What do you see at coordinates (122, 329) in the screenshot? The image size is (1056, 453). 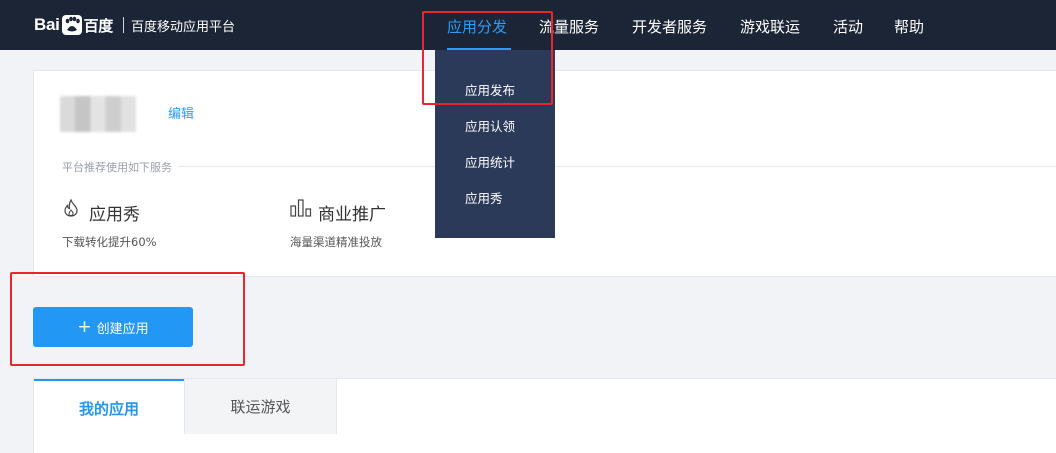 I see `create-app-label: 创建应用` at bounding box center [122, 329].